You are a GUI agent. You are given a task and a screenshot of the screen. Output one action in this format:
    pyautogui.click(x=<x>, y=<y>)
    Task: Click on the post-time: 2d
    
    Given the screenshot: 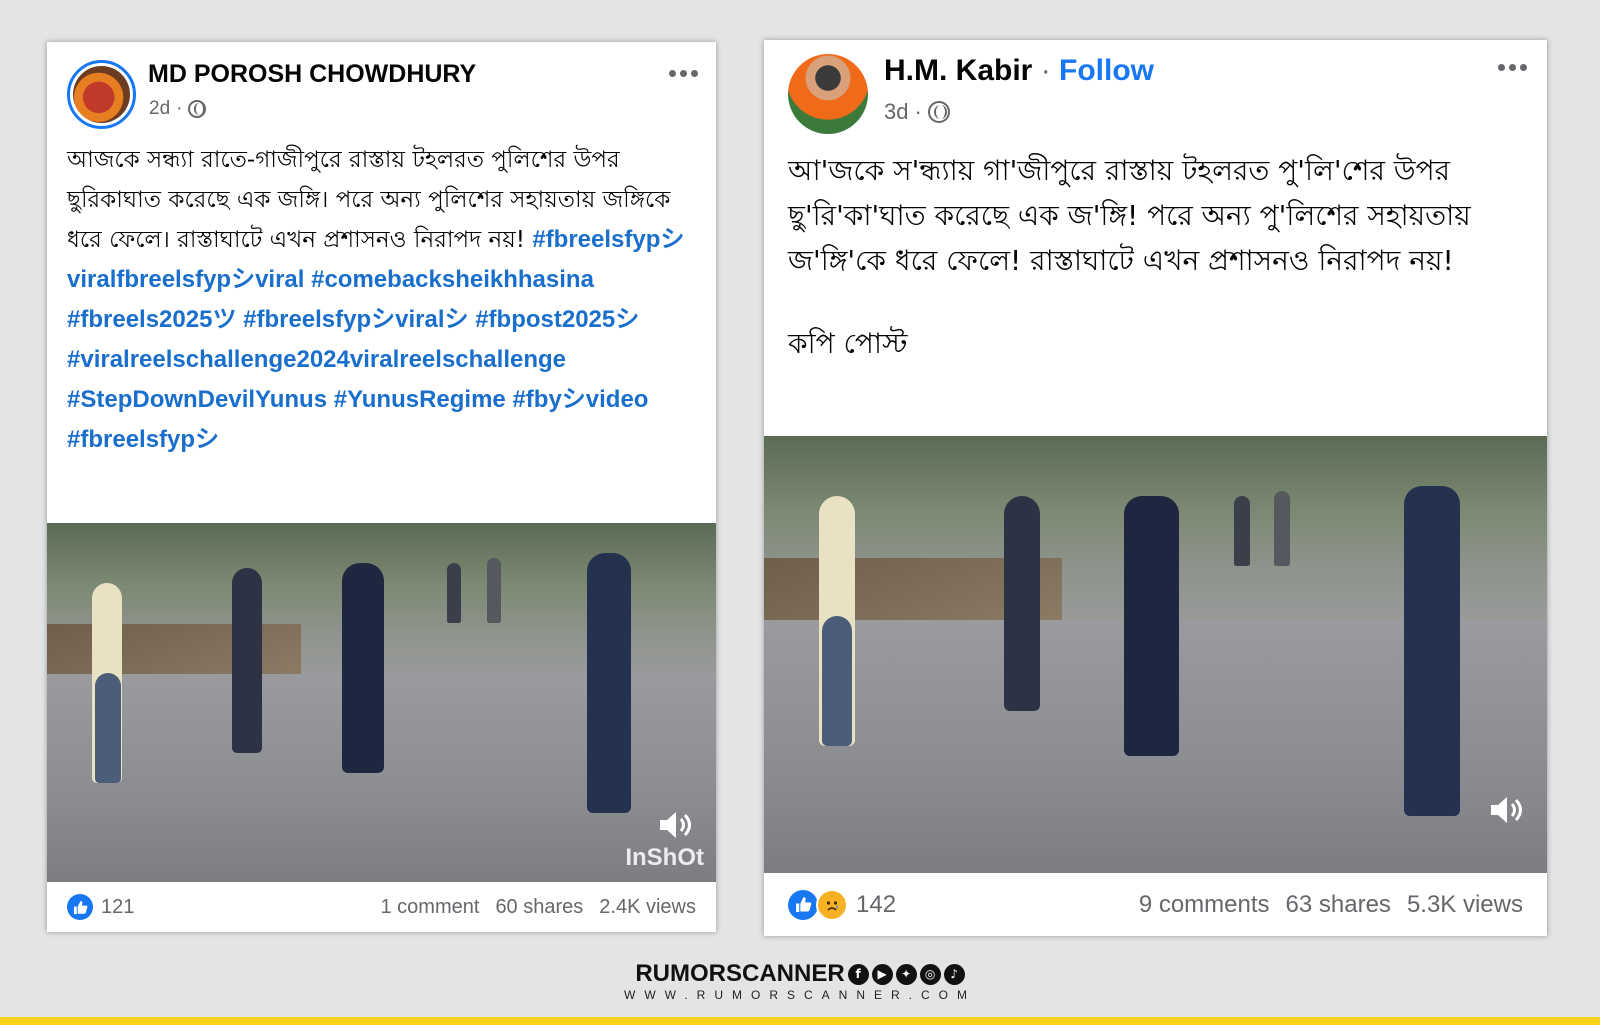 What is the action you would take?
    pyautogui.click(x=159, y=109)
    